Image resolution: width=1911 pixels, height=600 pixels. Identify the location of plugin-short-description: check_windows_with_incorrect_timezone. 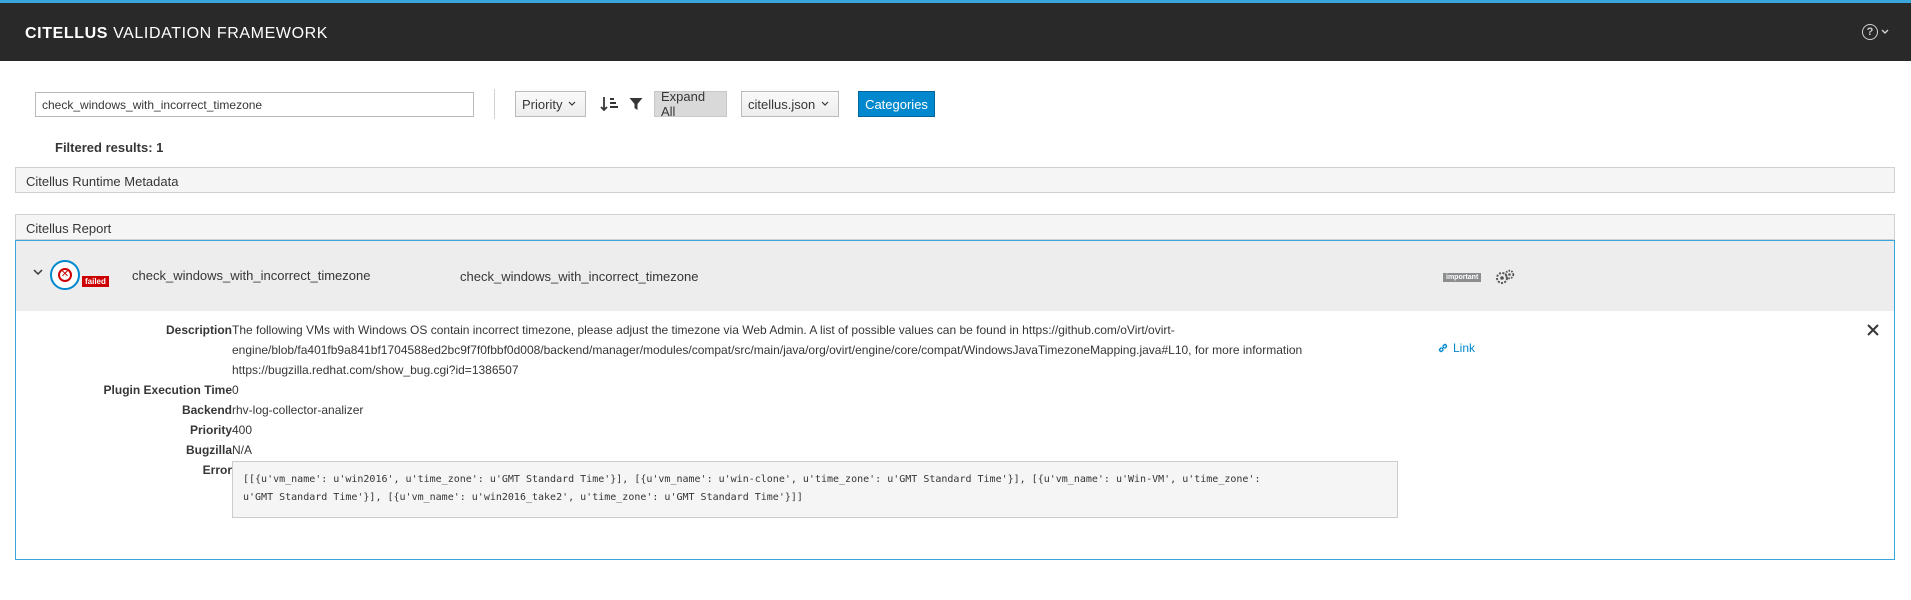
(579, 276).